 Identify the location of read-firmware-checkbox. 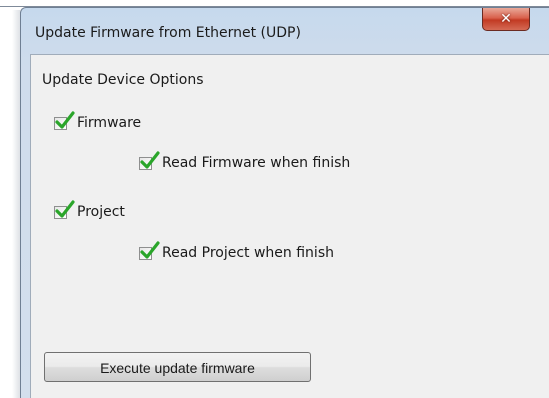
(149, 160).